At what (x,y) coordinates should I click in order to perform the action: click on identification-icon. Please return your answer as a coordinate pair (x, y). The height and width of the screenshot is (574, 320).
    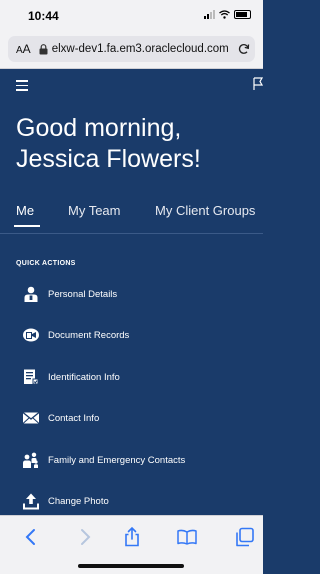
    Looking at the image, I should click on (31, 377).